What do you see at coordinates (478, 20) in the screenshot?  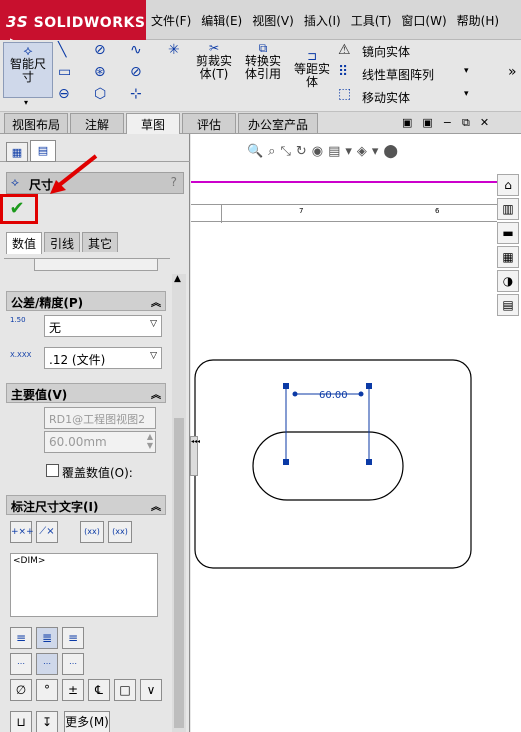 I see `menu-help: 帮助(H)` at bounding box center [478, 20].